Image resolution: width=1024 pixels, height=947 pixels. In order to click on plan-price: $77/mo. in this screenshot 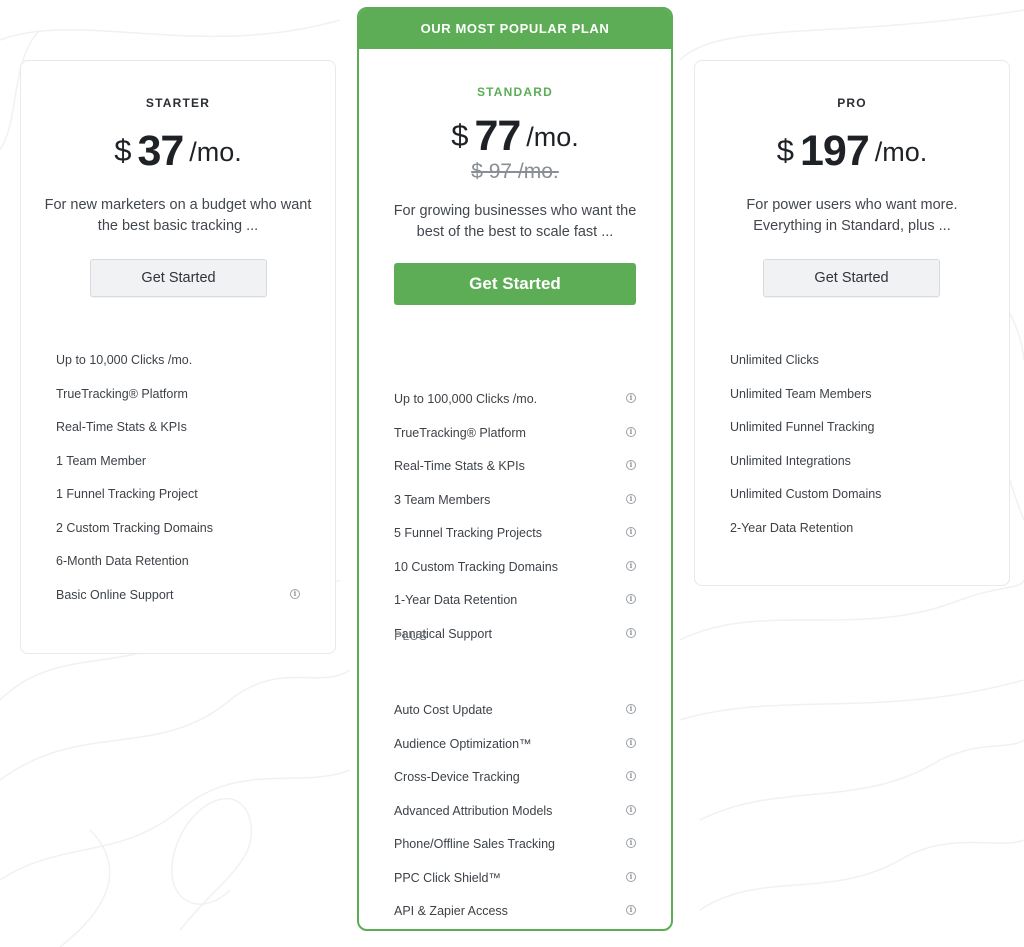, I will do `click(515, 136)`.